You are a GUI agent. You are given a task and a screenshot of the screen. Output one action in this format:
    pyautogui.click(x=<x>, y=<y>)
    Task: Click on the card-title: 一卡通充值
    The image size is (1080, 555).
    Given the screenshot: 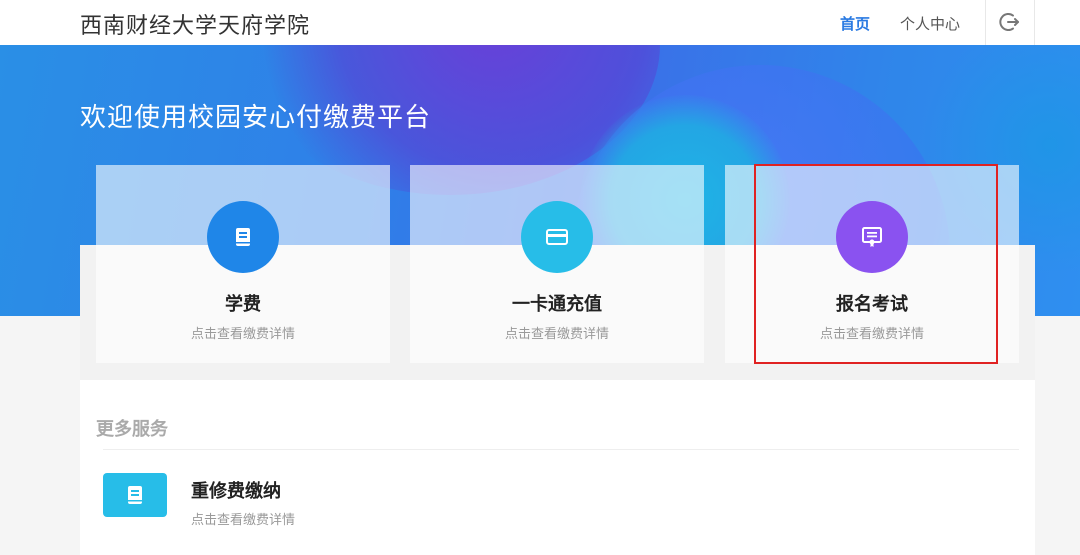 What is the action you would take?
    pyautogui.click(x=557, y=304)
    